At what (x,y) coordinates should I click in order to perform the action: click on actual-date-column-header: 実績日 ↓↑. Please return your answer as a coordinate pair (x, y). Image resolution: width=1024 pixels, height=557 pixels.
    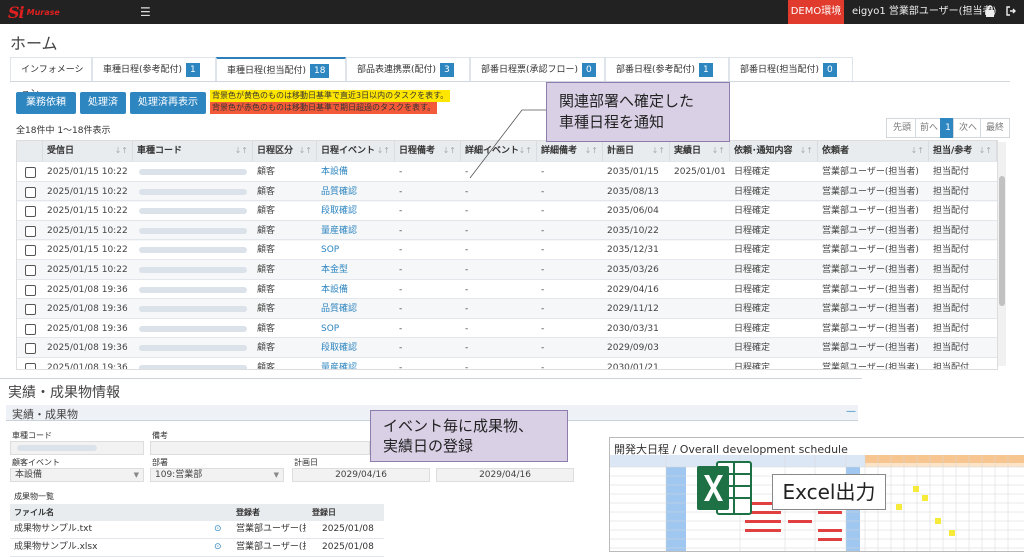
    Looking at the image, I should click on (700, 151).